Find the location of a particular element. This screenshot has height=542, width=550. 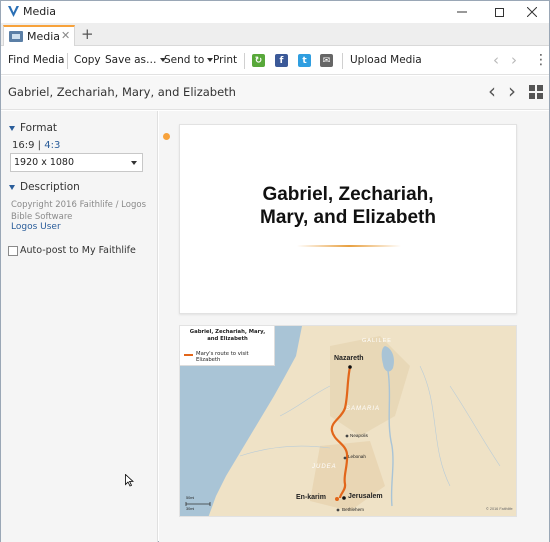

tab-media: Media ✕ is located at coordinates (39, 35).